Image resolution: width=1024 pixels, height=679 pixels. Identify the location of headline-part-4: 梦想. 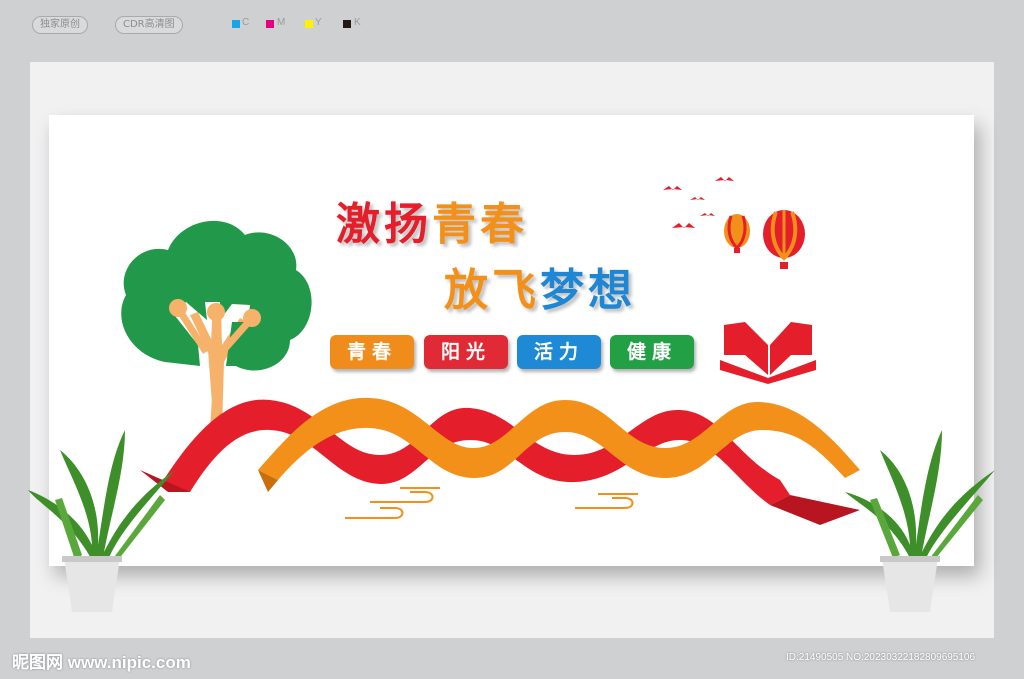
(588, 290).